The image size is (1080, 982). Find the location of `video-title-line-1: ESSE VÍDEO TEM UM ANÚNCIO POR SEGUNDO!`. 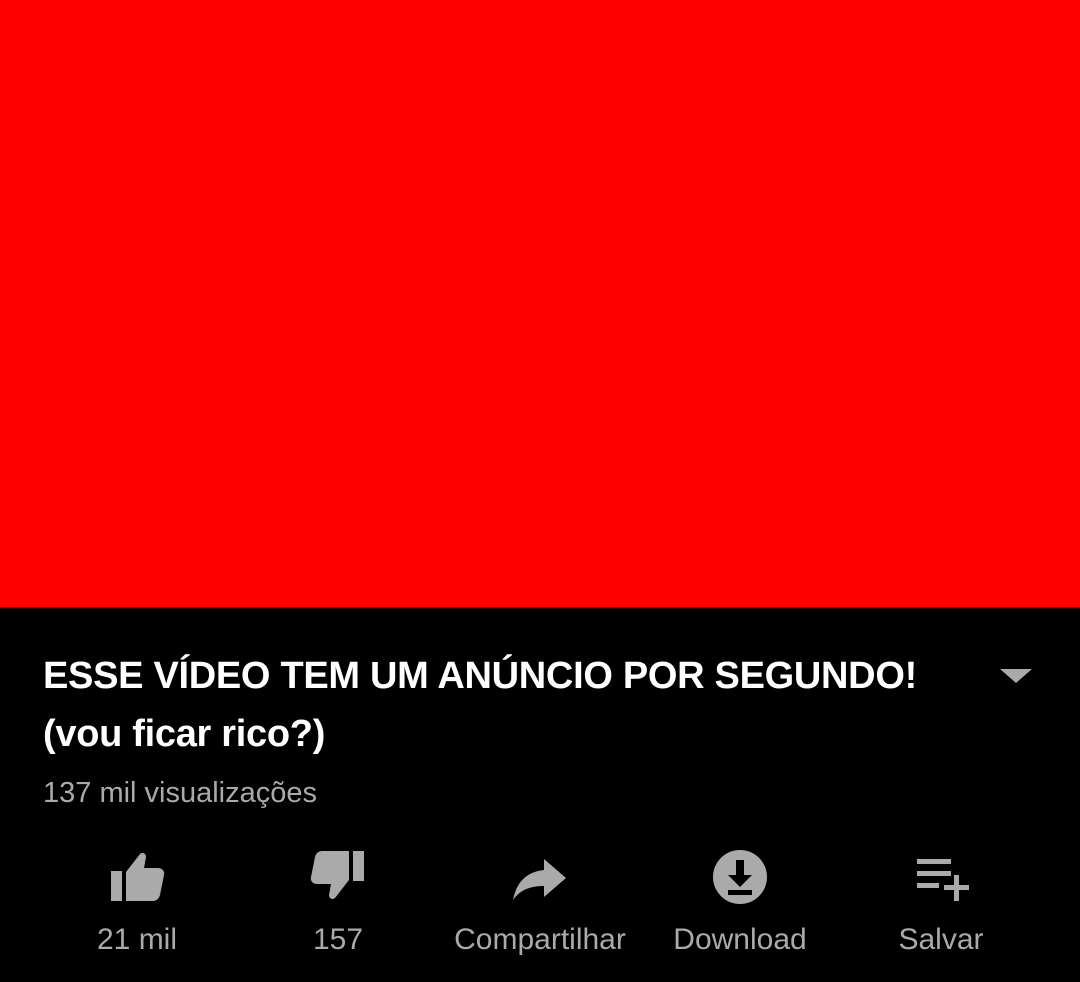

video-title-line-1: ESSE VÍDEO TEM UM ANÚNCIO POR SEGUNDO! is located at coordinates (480, 676).